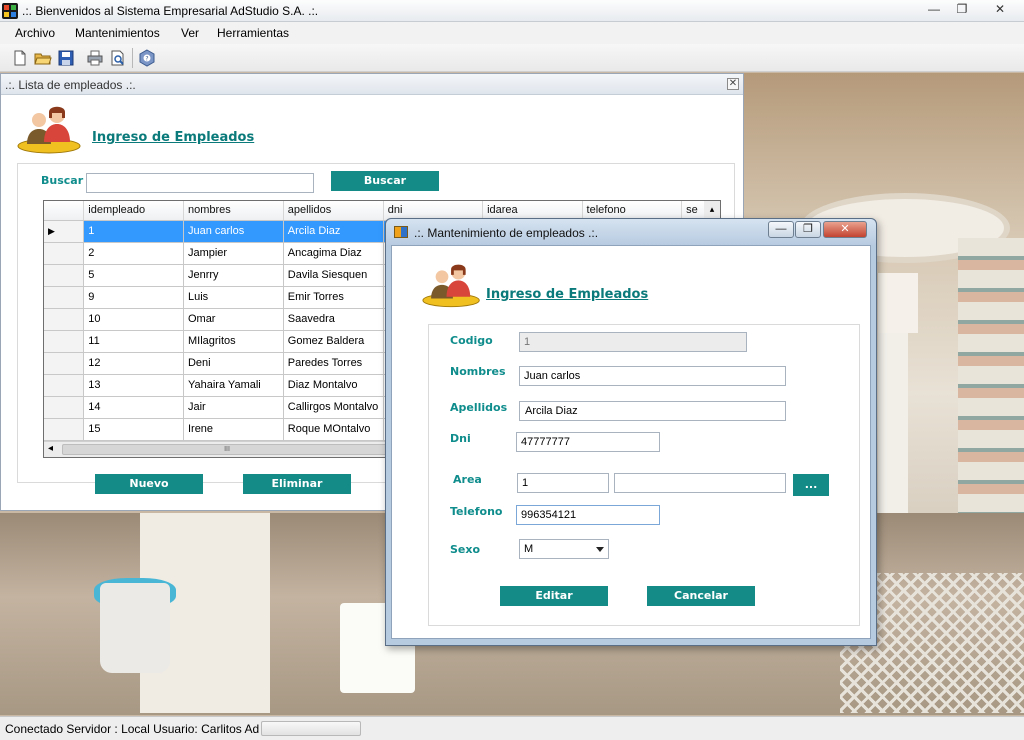 Image resolution: width=1024 pixels, height=740 pixels. Describe the element at coordinates (133, 297) in the screenshot. I see `table-cell: 9` at that location.